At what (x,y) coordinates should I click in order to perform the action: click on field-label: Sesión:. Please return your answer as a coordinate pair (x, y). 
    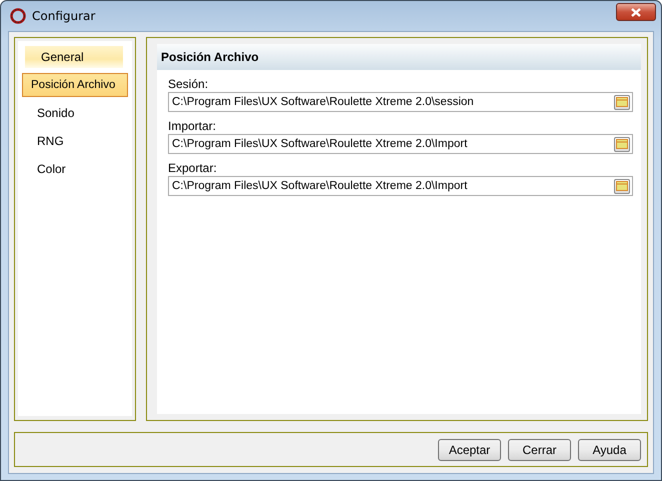
    Looking at the image, I should click on (189, 84).